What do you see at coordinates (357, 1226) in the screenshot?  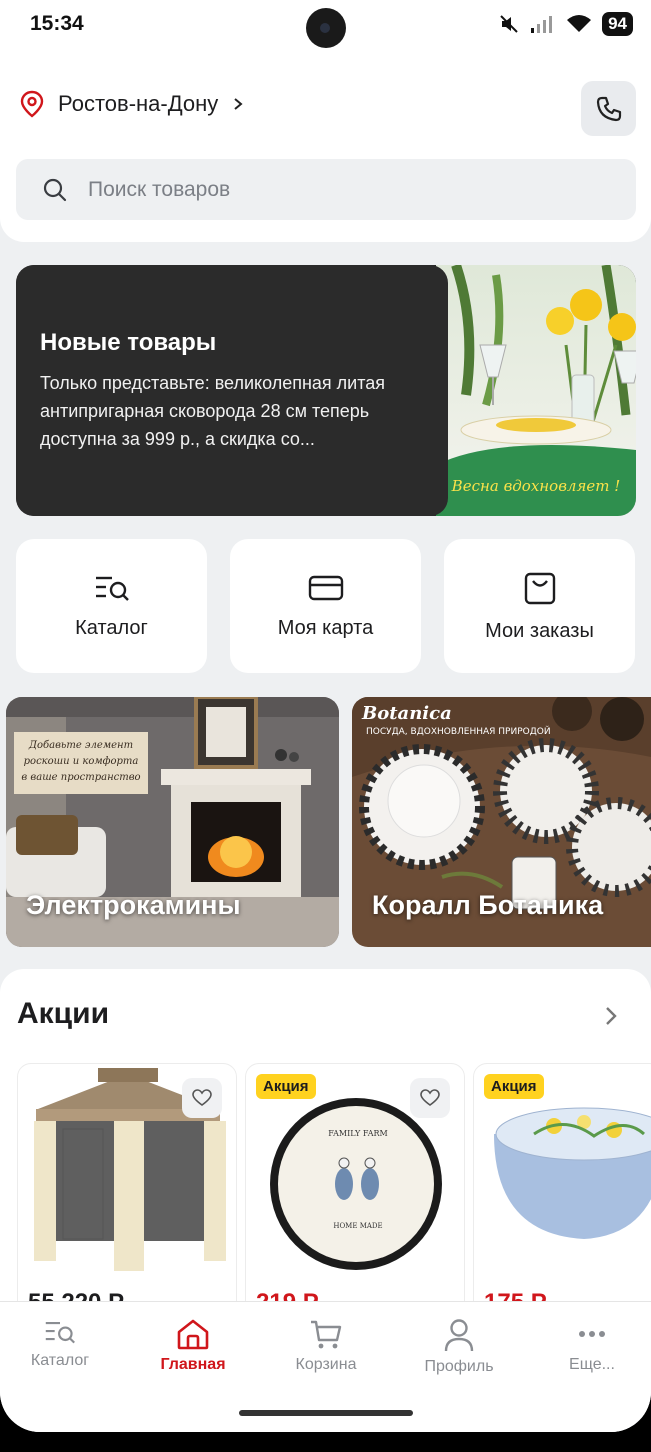 I see `plate-text-bottom: HOME MADE` at bounding box center [357, 1226].